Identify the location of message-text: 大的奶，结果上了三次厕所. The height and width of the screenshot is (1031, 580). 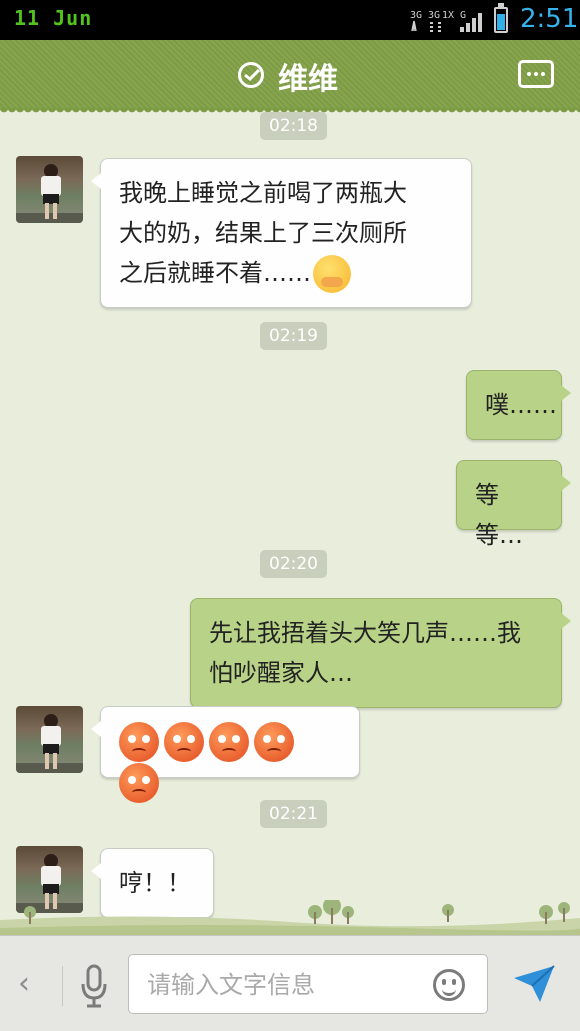
(263, 233).